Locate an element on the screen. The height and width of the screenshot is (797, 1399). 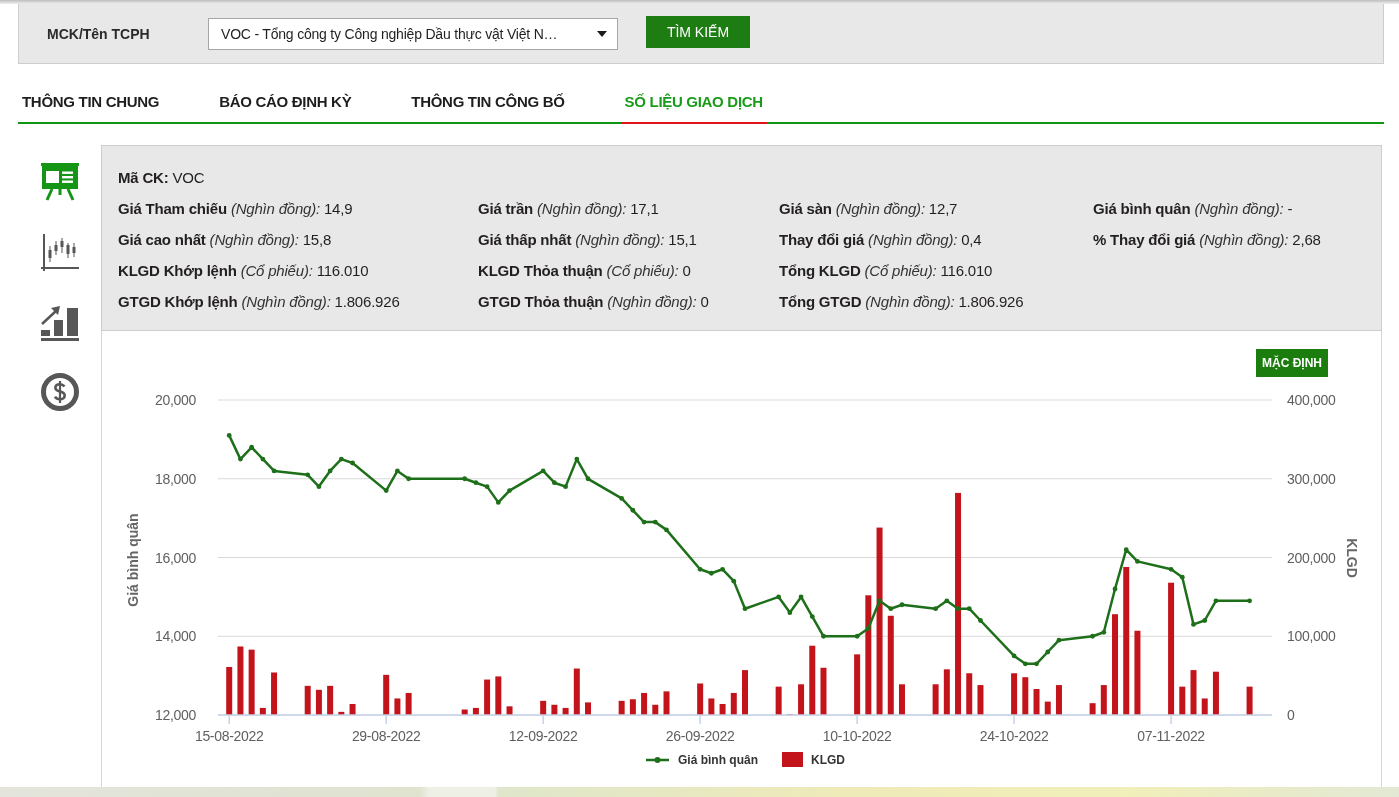
y-axis-title: Giá bình quân is located at coordinates (132, 560).